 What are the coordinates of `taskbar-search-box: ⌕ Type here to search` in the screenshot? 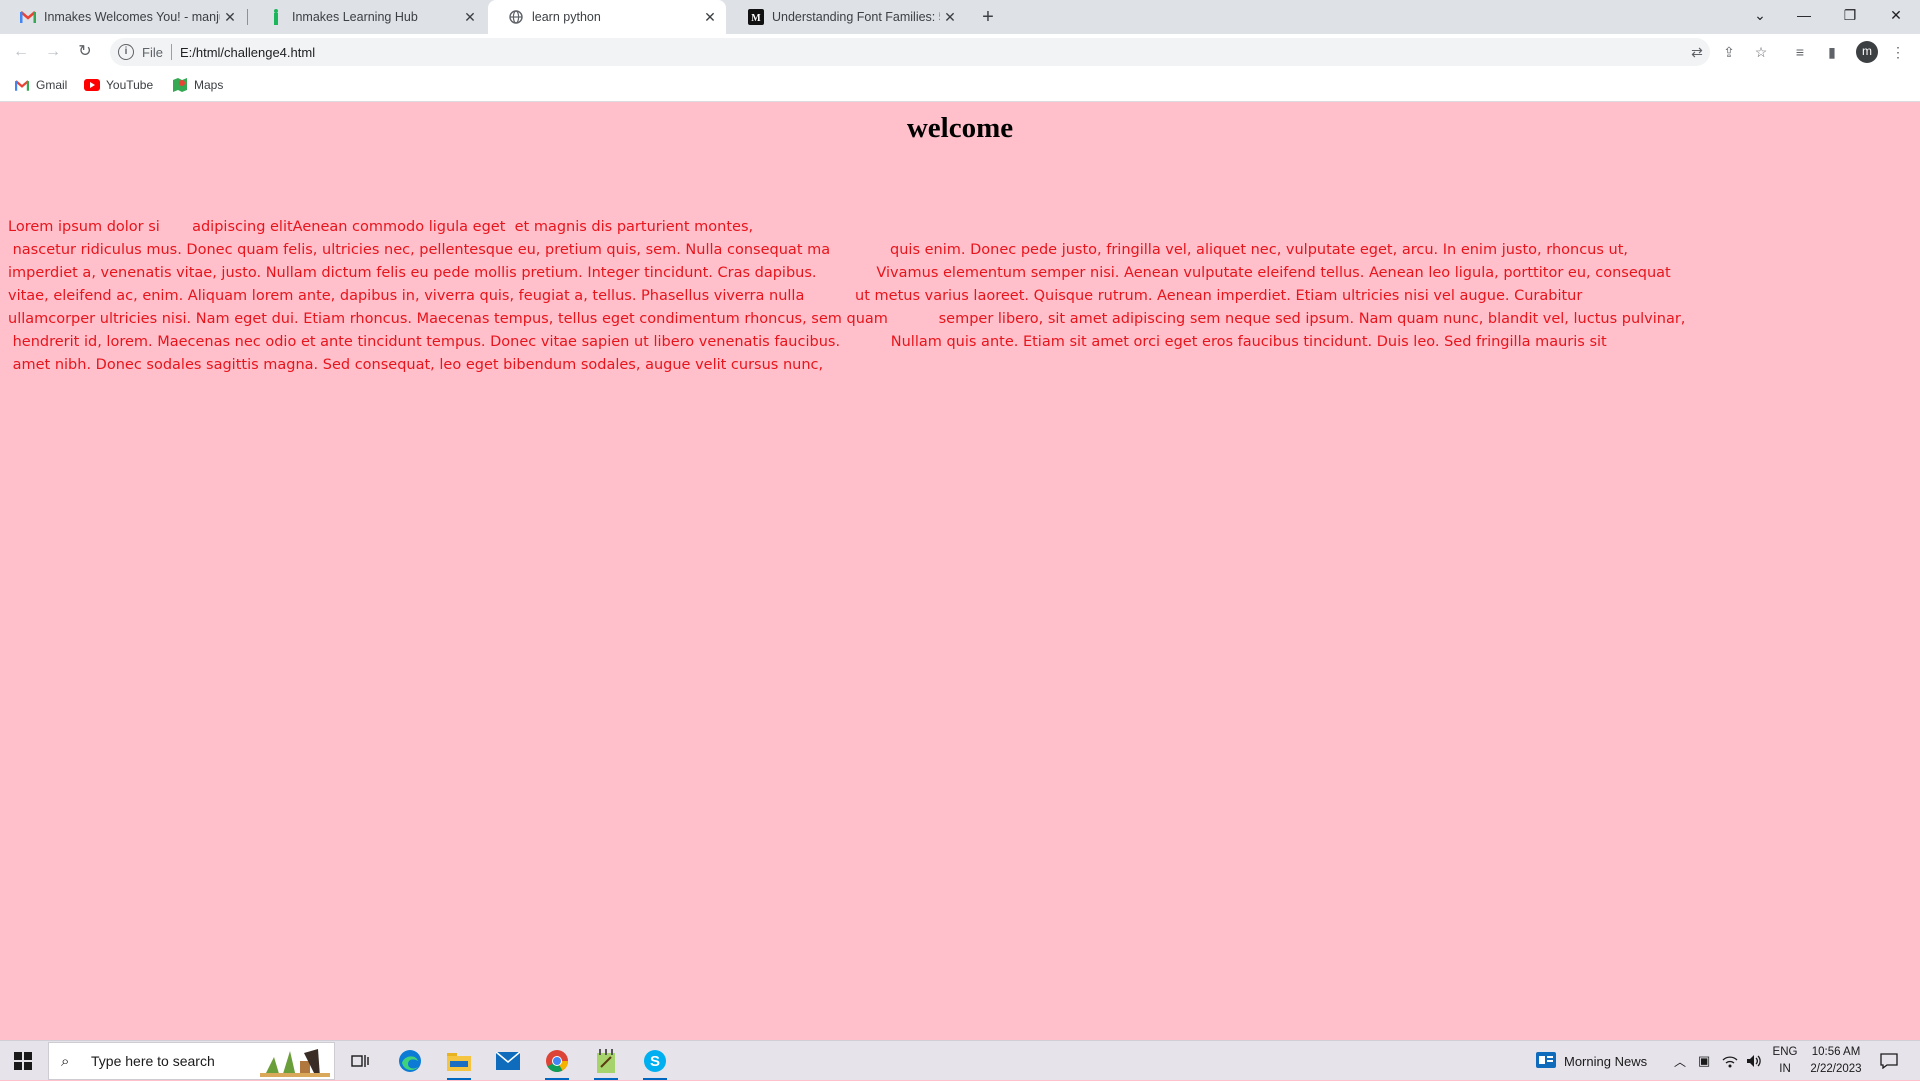 It's located at (191, 1061).